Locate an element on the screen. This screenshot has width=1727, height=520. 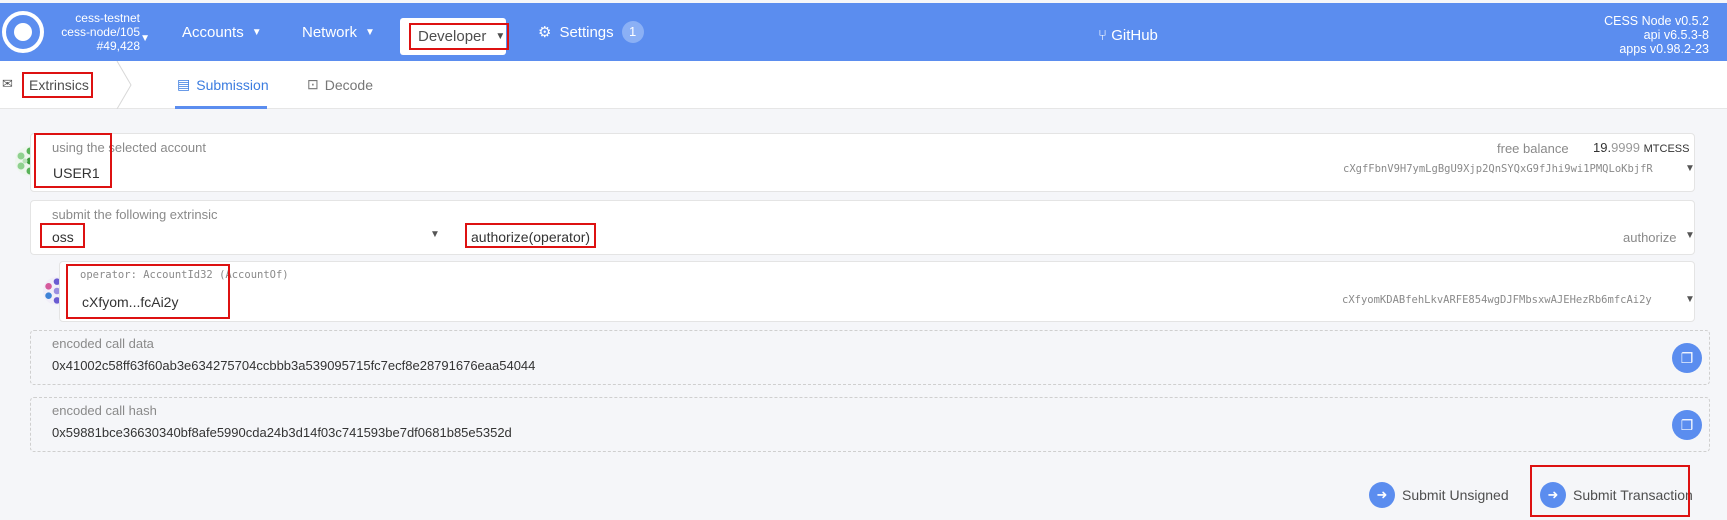
nav-accounts-label: Accounts is located at coordinates (213, 32).